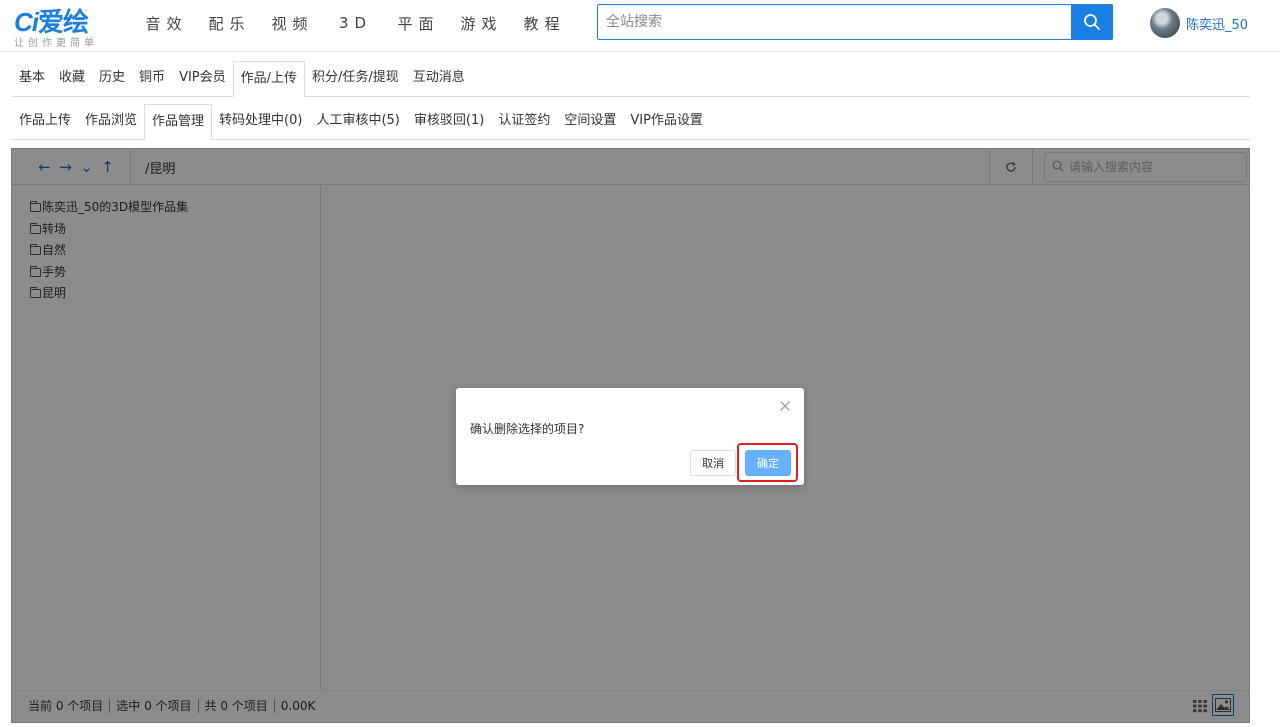 This screenshot has height=727, width=1280. Describe the element at coordinates (260, 121) in the screenshot. I see `tab-transcoding: 转码处理中(0)` at that location.